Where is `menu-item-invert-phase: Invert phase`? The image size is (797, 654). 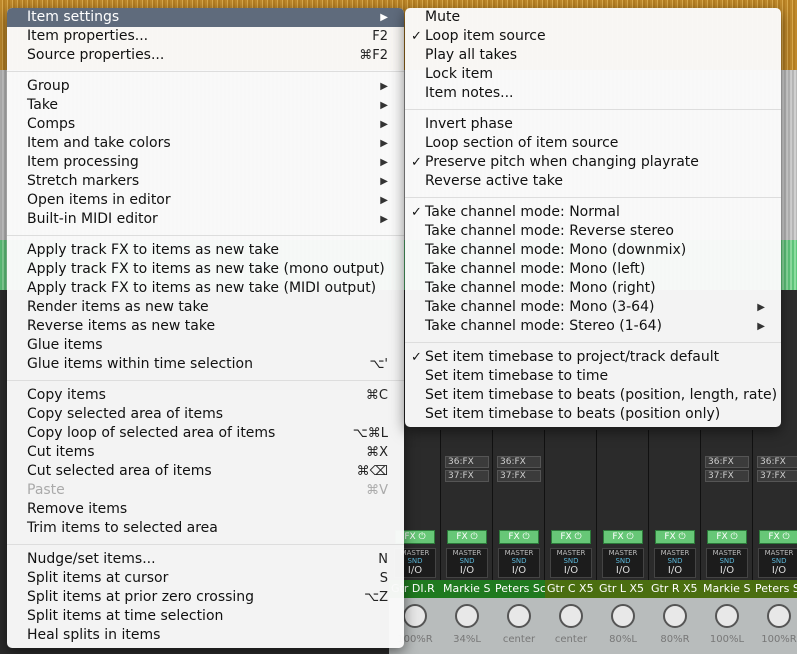 menu-item-invert-phase: Invert phase is located at coordinates (593, 124).